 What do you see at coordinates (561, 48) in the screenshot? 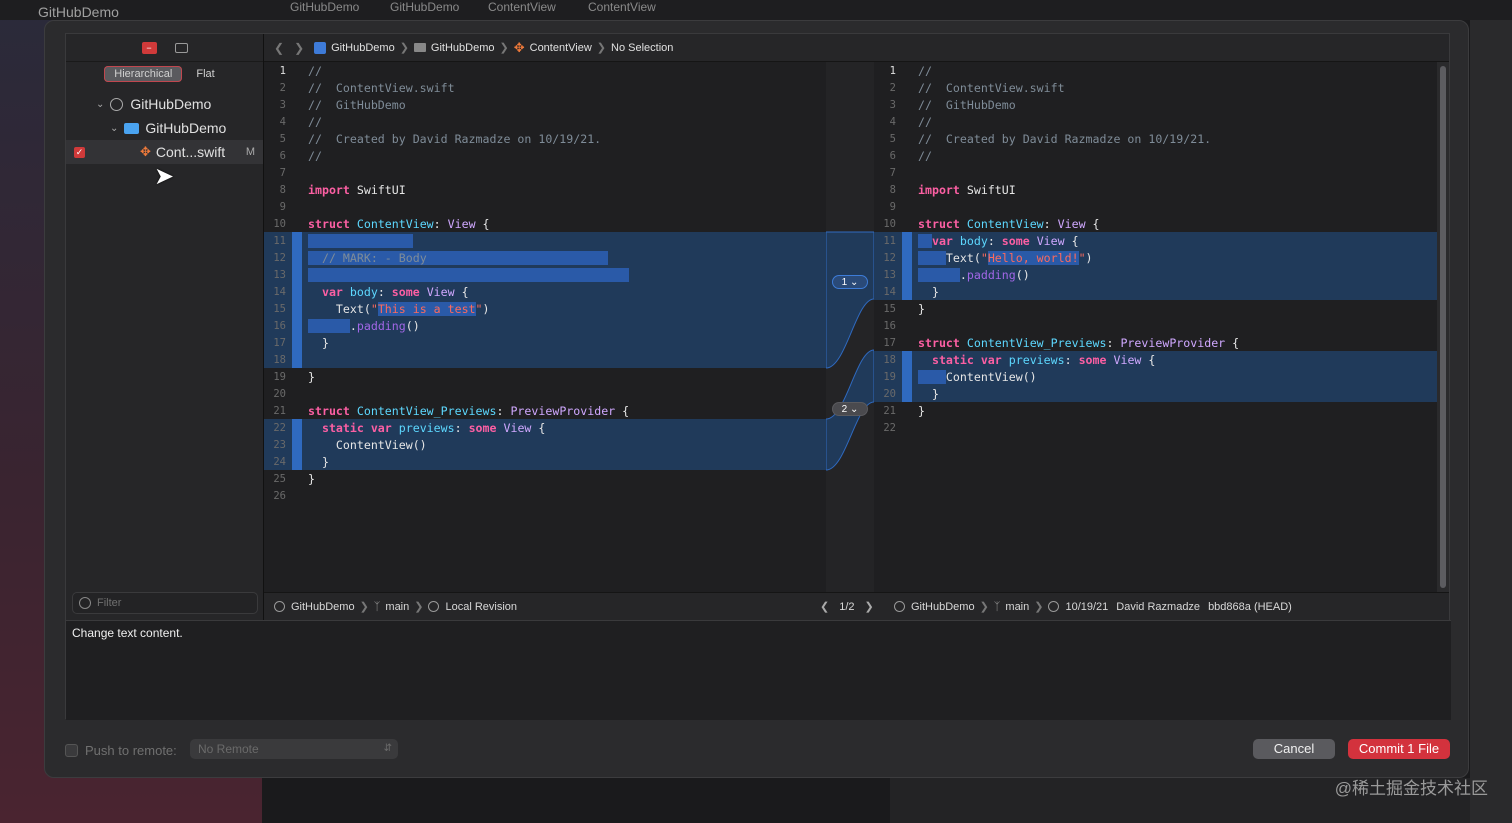
I see `crumb-file: ContentView` at bounding box center [561, 48].